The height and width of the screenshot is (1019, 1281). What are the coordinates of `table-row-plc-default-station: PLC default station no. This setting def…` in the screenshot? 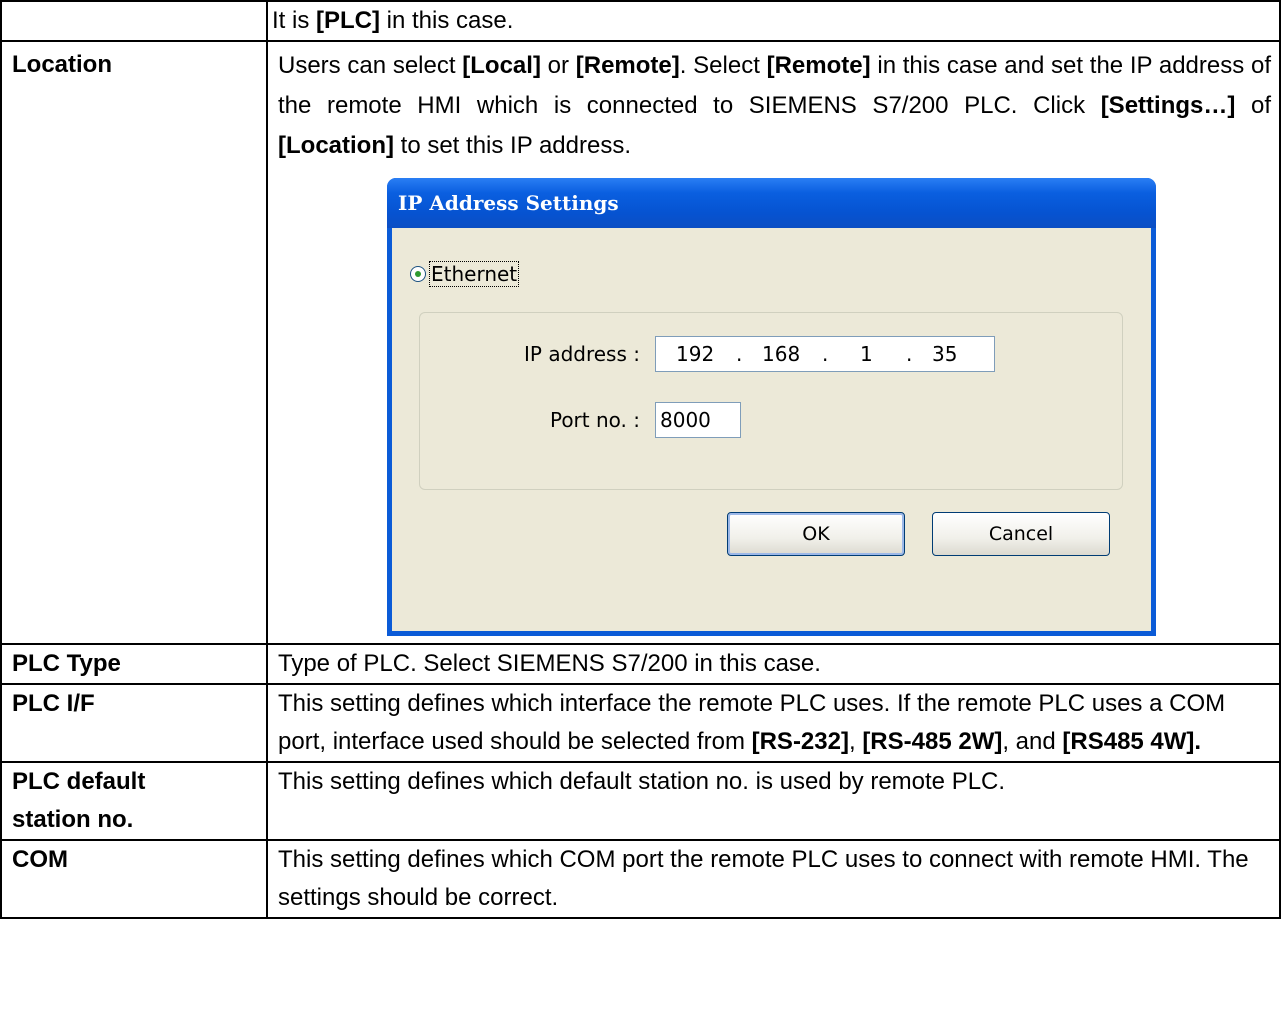 It's located at (640, 801).